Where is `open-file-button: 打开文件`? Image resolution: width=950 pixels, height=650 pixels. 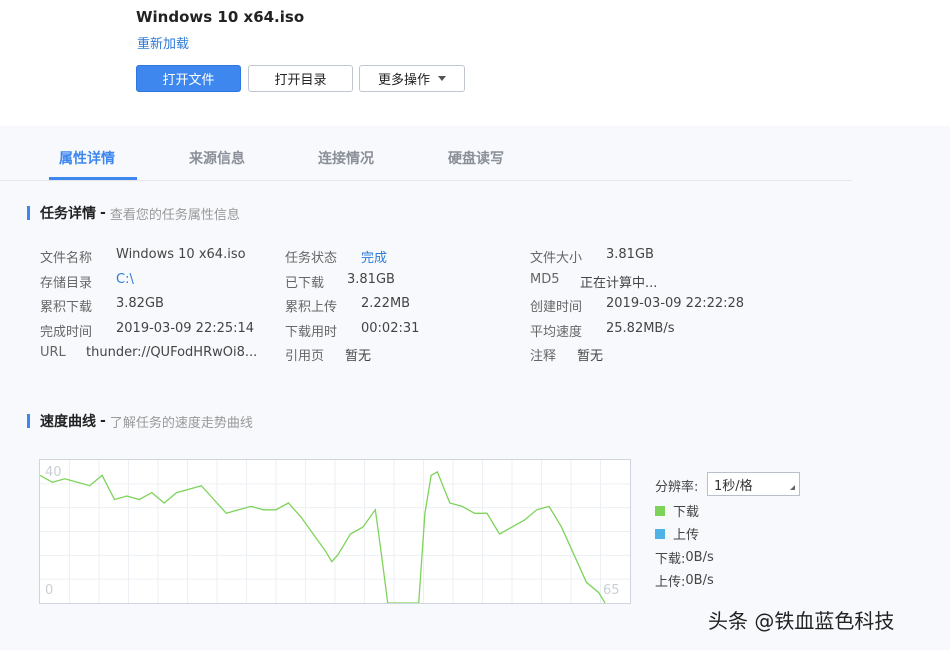
open-file-button: 打开文件 is located at coordinates (188, 78).